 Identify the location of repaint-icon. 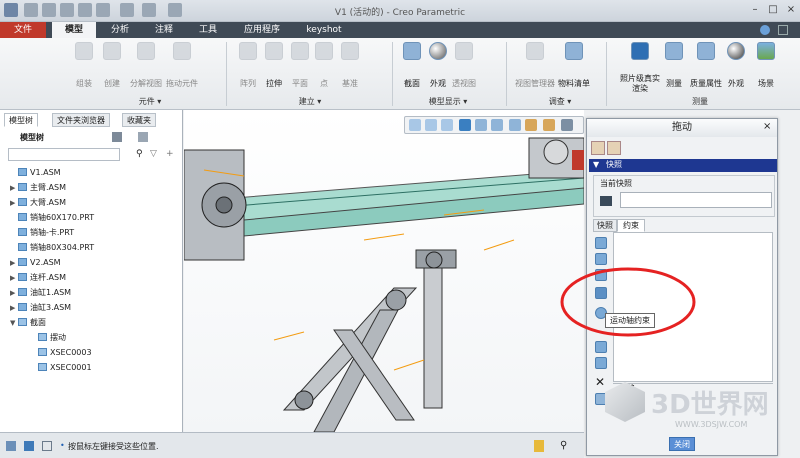
(465, 125).